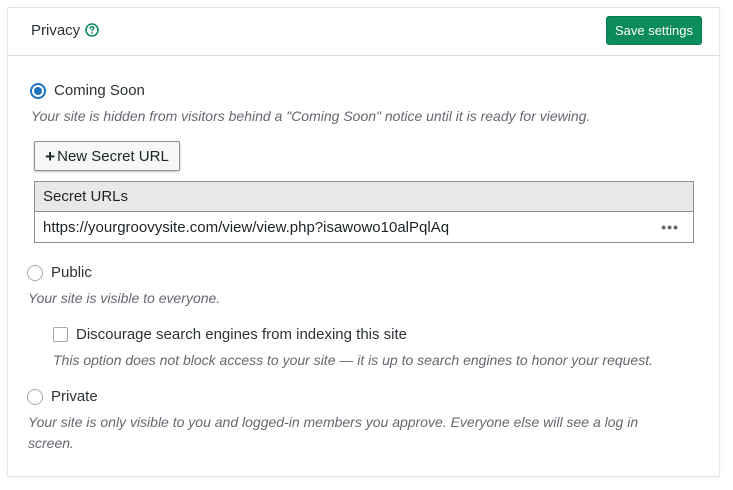 The height and width of the screenshot is (490, 733). I want to click on new-secret-url-button: + New Secret URL, so click(107, 156).